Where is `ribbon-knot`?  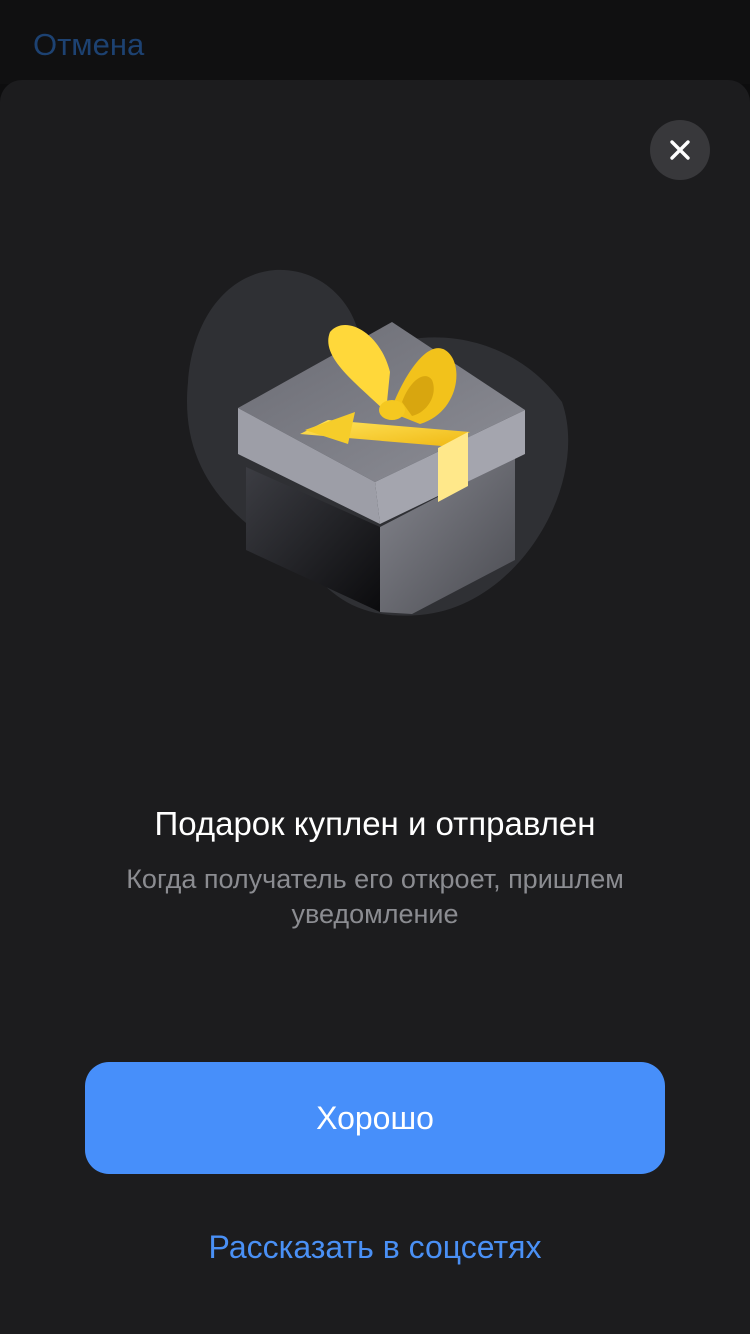
ribbon-knot is located at coordinates (392, 410).